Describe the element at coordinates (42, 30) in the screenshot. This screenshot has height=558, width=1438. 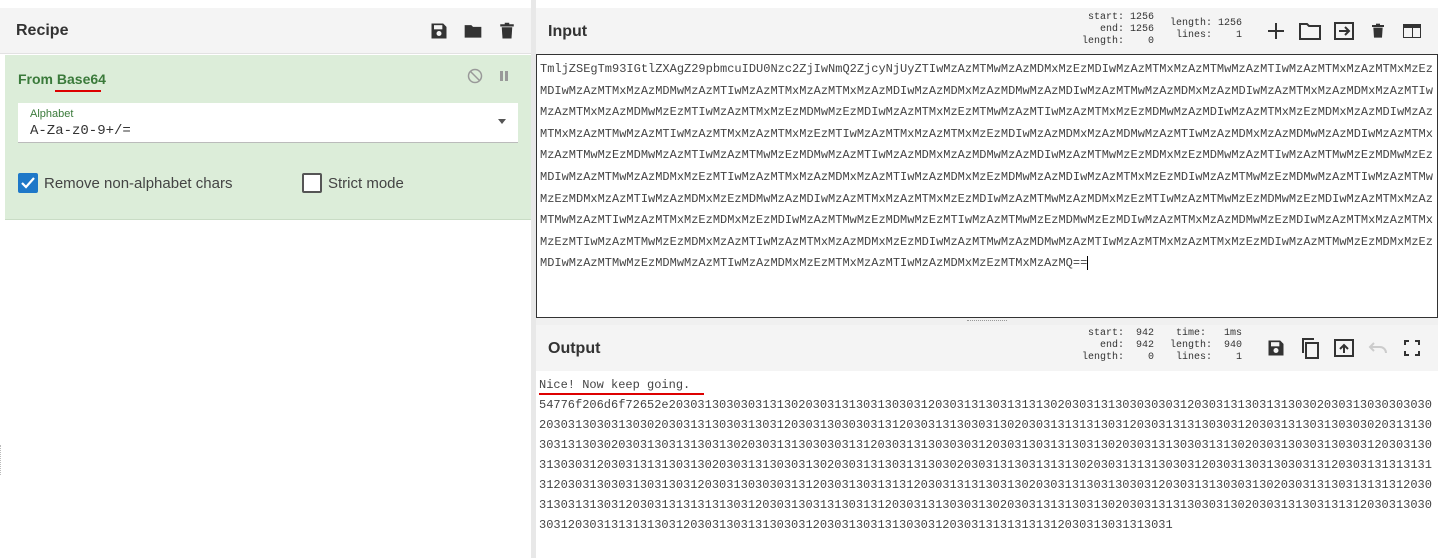
I see `recipe-title: Recipe` at that location.